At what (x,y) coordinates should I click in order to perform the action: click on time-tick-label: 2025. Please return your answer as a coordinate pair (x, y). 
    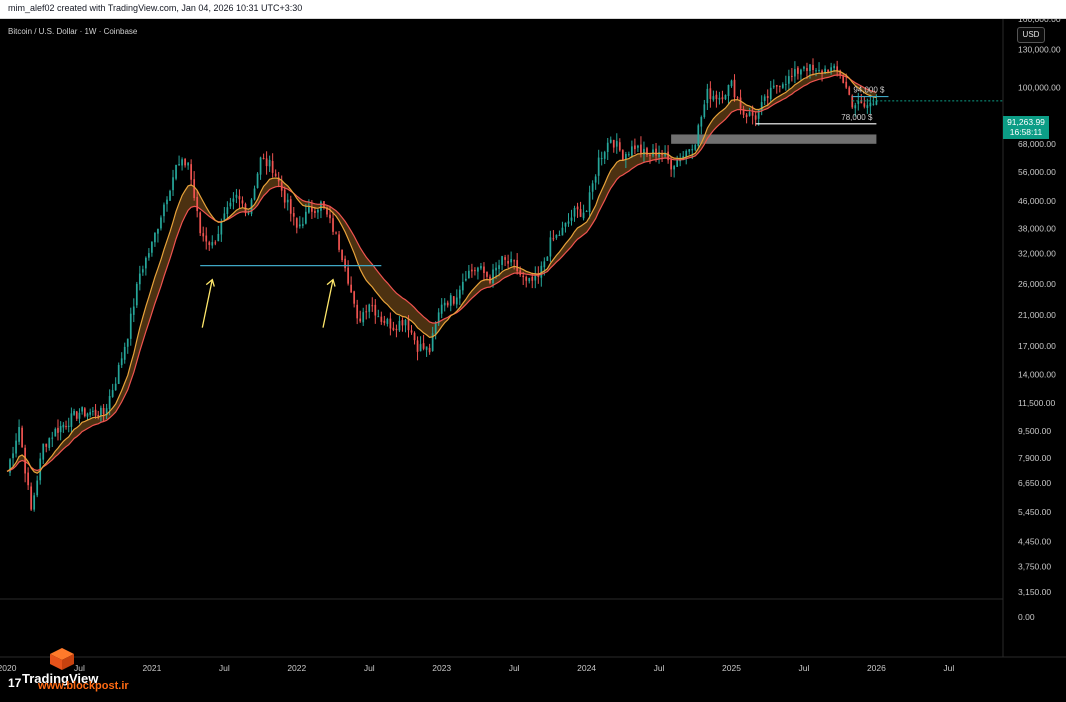
    Looking at the image, I should click on (731, 668).